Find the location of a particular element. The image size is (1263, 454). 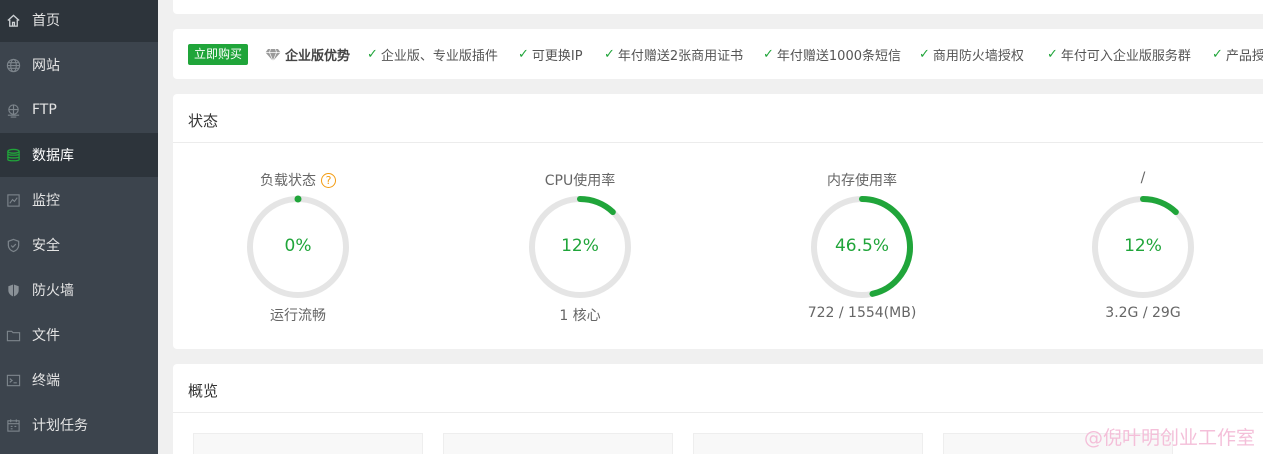

gauge-sub: 1 核心 is located at coordinates (580, 316).